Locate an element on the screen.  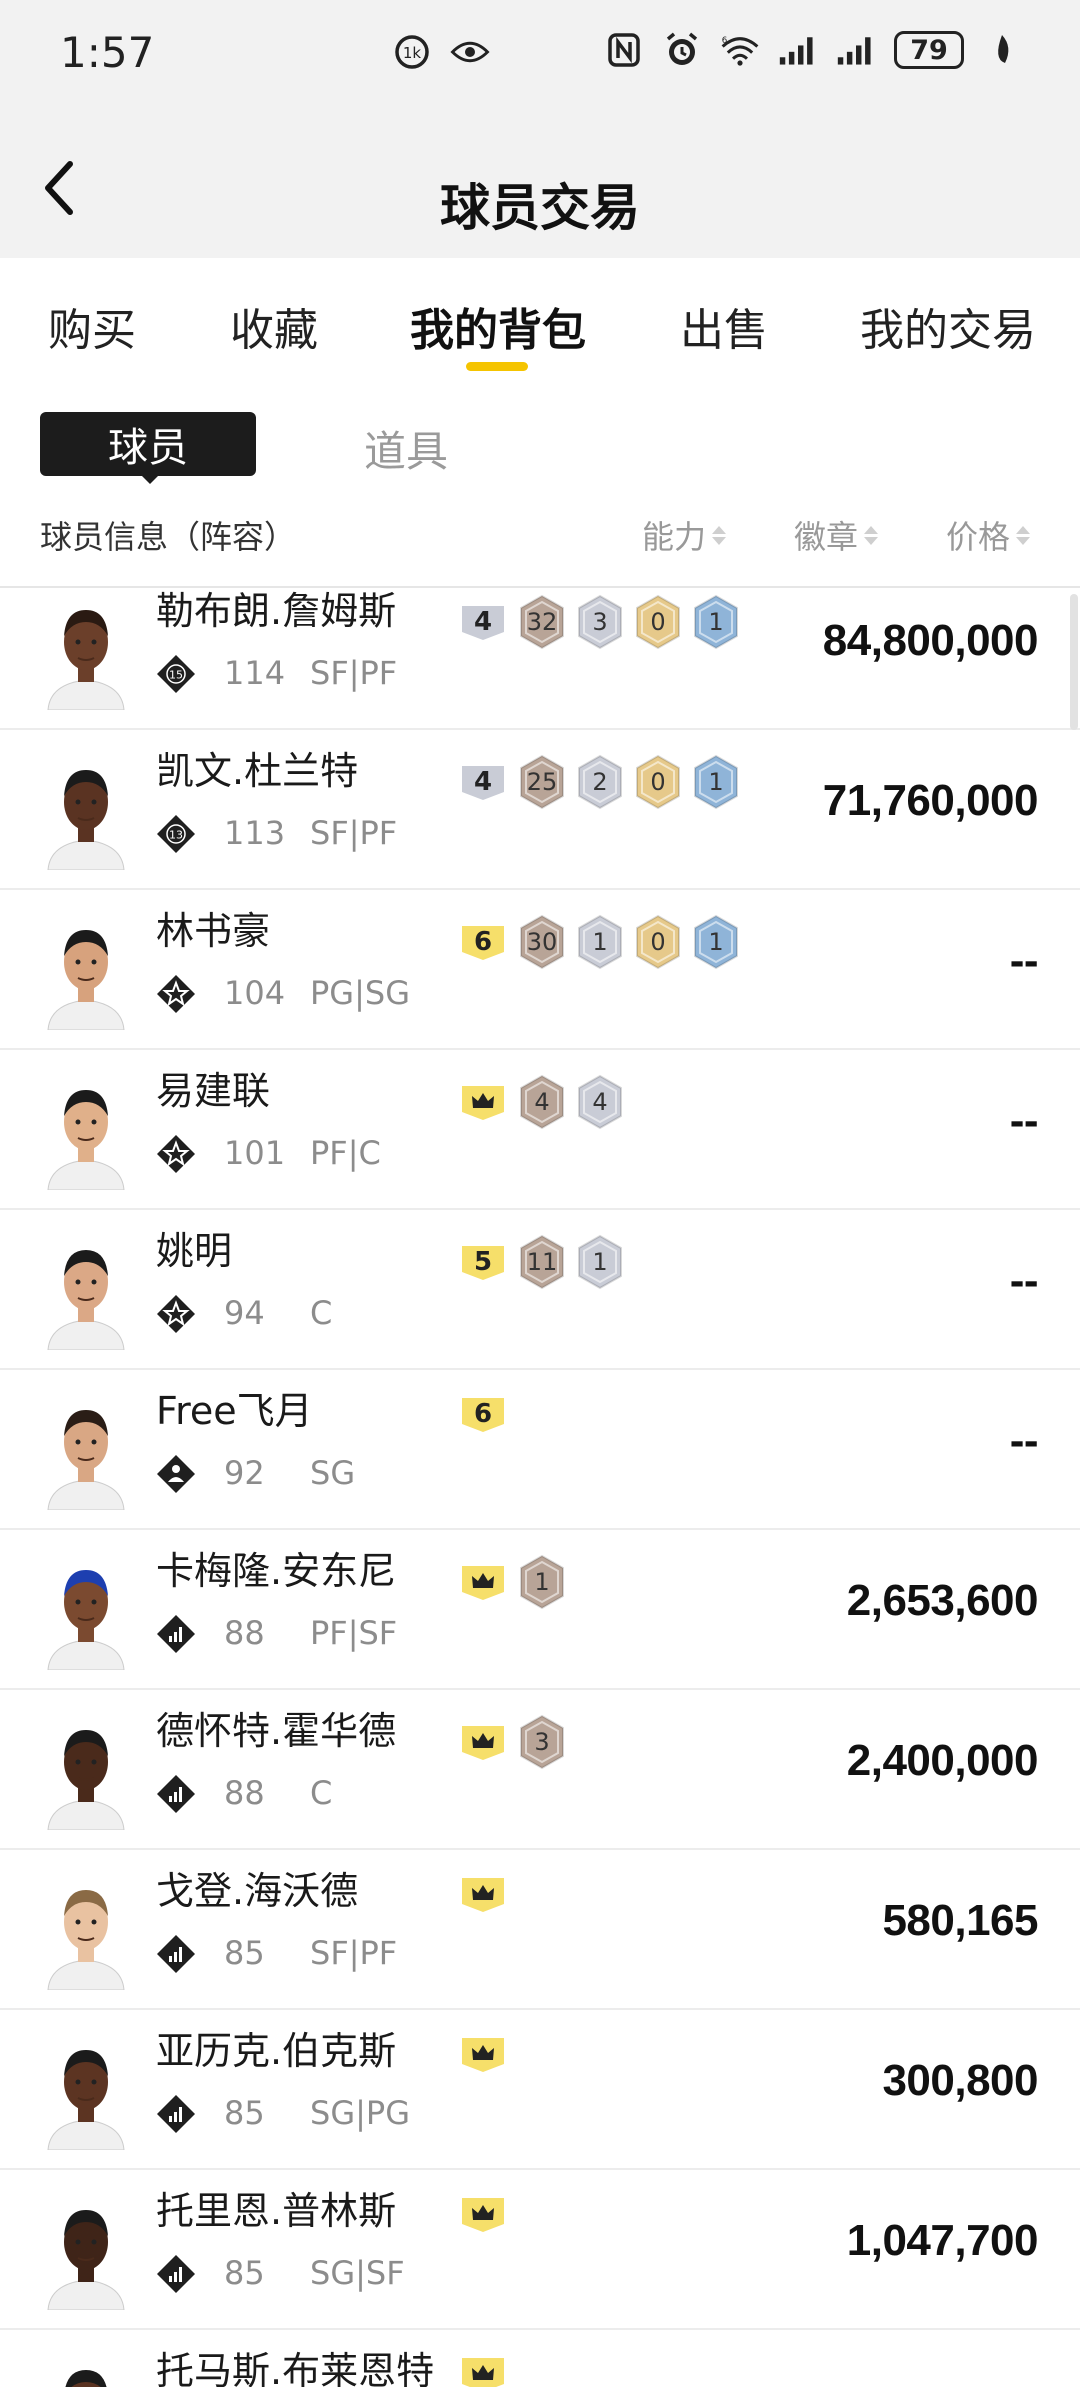
data-saver-icon: 1k is located at coordinates (412, 52).